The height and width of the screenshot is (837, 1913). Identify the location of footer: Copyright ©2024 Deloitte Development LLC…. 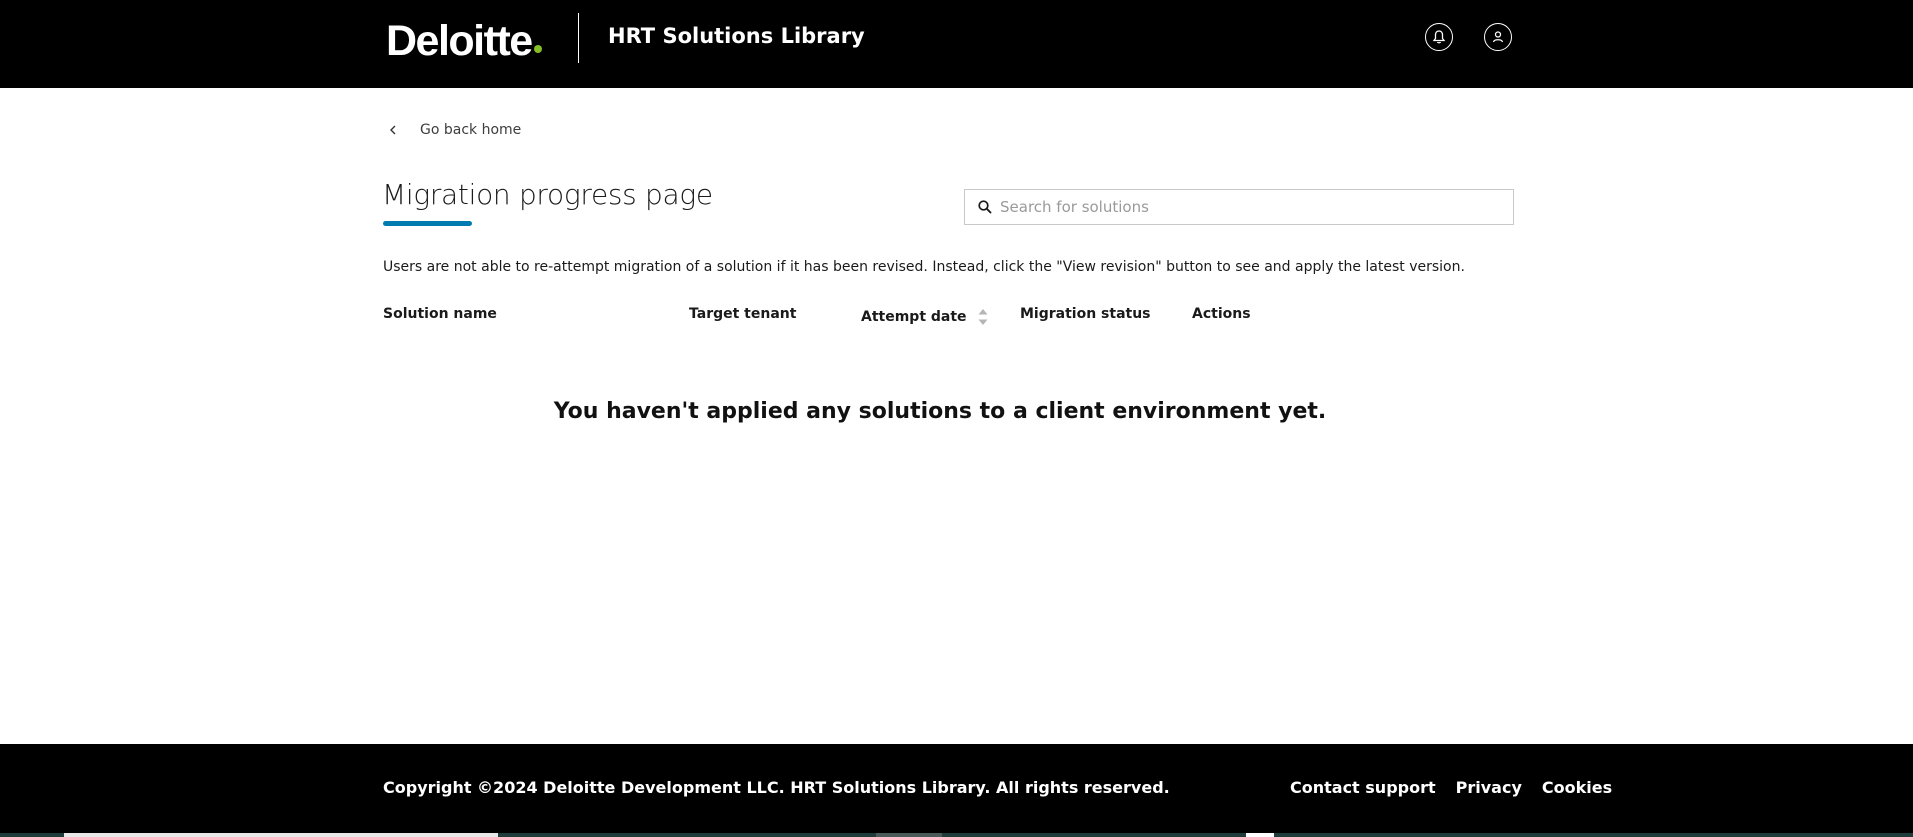
(956, 790).